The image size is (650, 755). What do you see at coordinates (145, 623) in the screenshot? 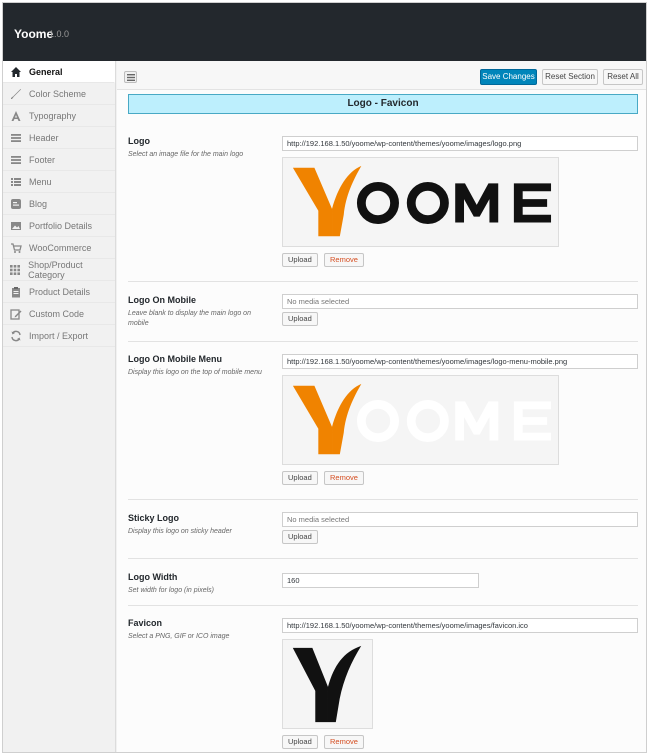
I see `field-label: Favicon` at bounding box center [145, 623].